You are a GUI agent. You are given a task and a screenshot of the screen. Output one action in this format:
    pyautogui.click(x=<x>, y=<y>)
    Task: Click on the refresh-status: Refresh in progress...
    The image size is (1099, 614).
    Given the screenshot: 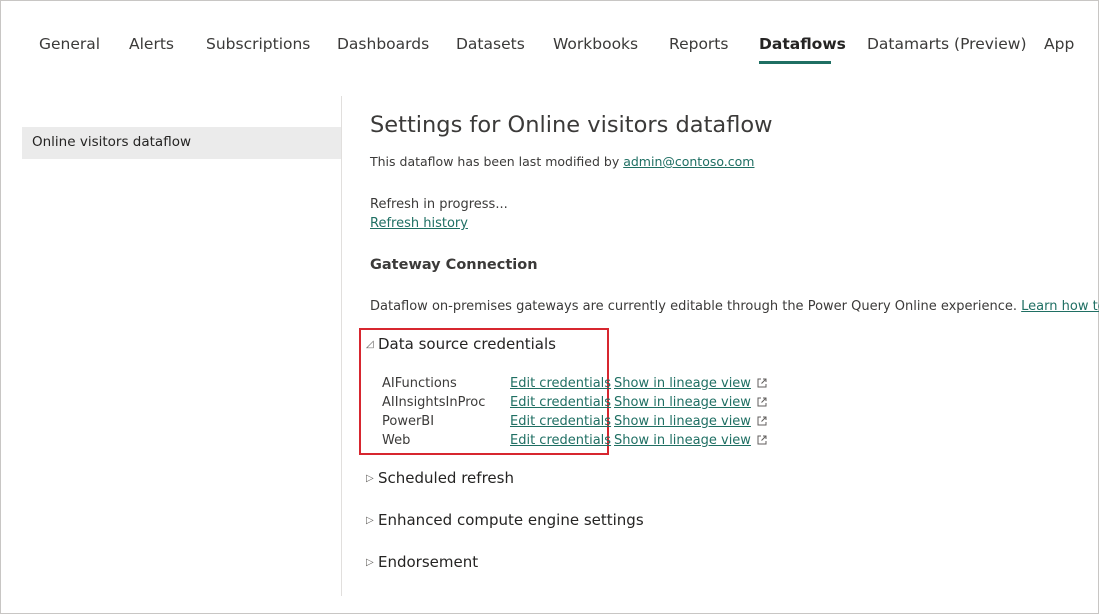 What is the action you would take?
    pyautogui.click(x=439, y=204)
    